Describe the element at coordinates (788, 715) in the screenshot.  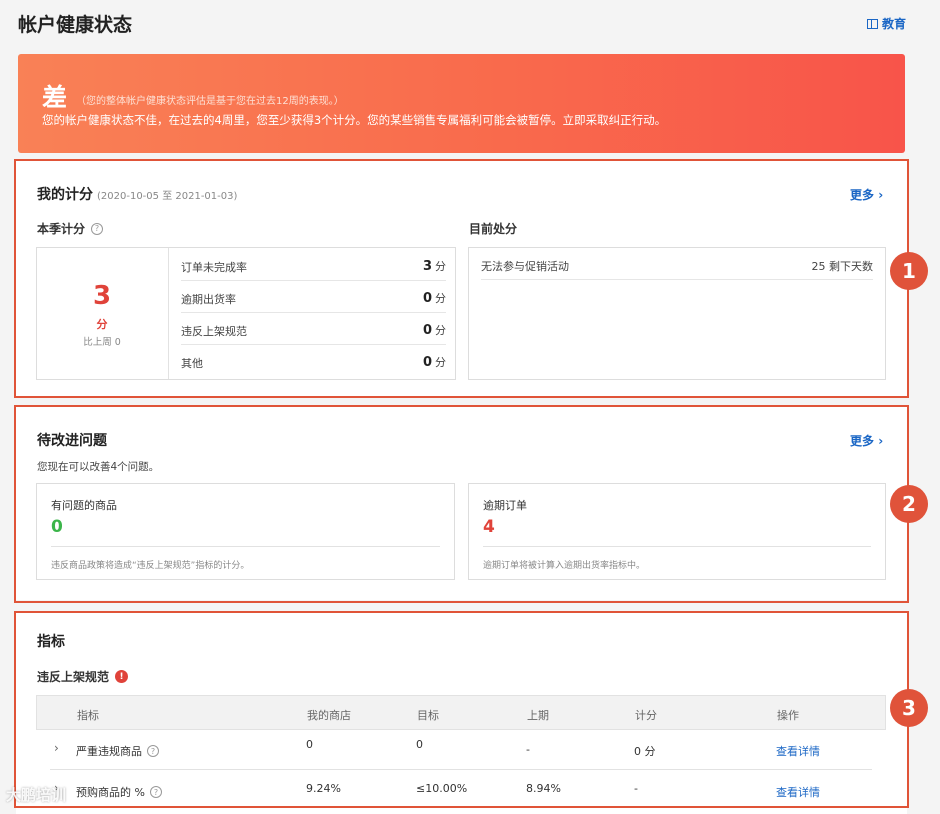
I see `column-header: 操作` at that location.